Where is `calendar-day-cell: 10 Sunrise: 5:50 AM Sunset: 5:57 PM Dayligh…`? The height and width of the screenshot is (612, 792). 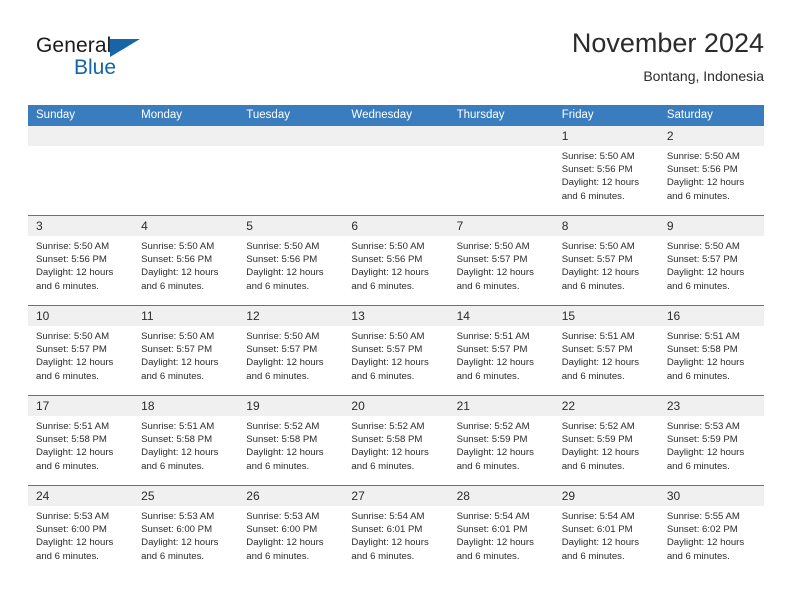 calendar-day-cell: 10 Sunrise: 5:50 AM Sunset: 5:57 PM Dayligh… is located at coordinates (81, 350).